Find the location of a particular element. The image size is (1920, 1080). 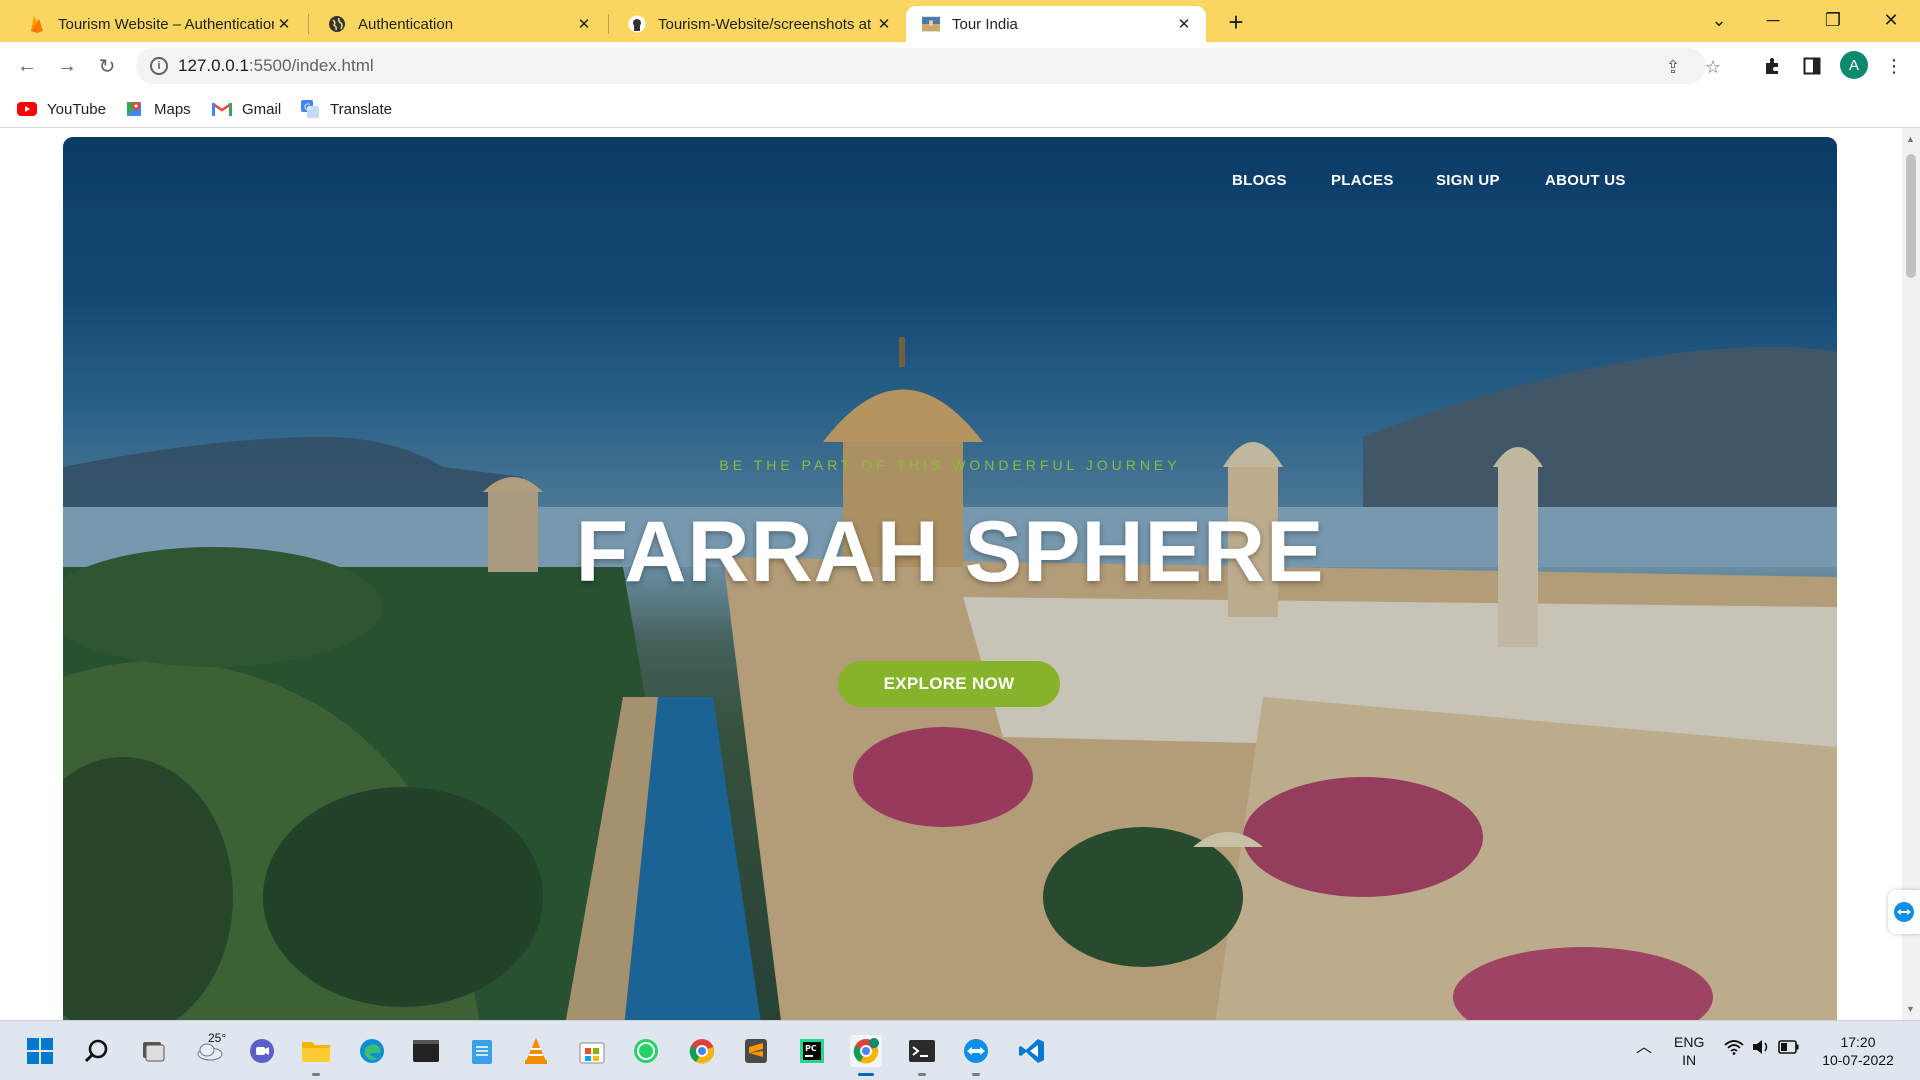

teamviewer-side-widget is located at coordinates (1904, 912).